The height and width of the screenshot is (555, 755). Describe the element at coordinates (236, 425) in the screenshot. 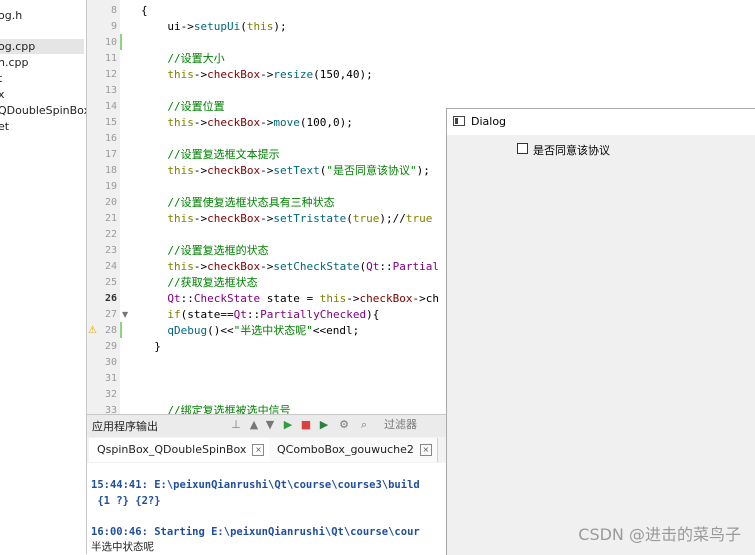

I see `clear-icon: ⊥` at that location.